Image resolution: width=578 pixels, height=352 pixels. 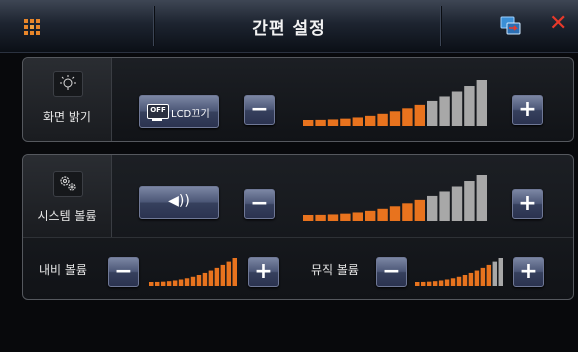 I want to click on music-volume-level-bars, so click(x=460, y=272).